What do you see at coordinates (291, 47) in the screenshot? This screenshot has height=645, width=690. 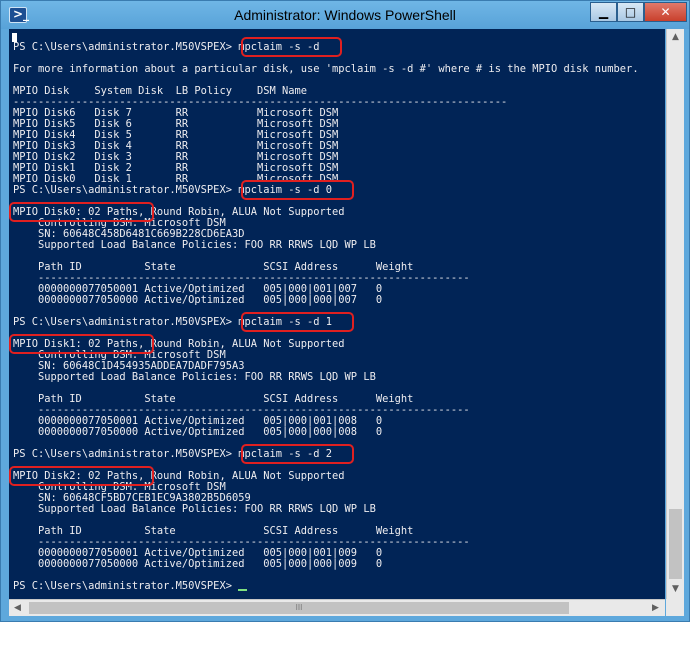 I see `highlight-command-mpclaim` at bounding box center [291, 47].